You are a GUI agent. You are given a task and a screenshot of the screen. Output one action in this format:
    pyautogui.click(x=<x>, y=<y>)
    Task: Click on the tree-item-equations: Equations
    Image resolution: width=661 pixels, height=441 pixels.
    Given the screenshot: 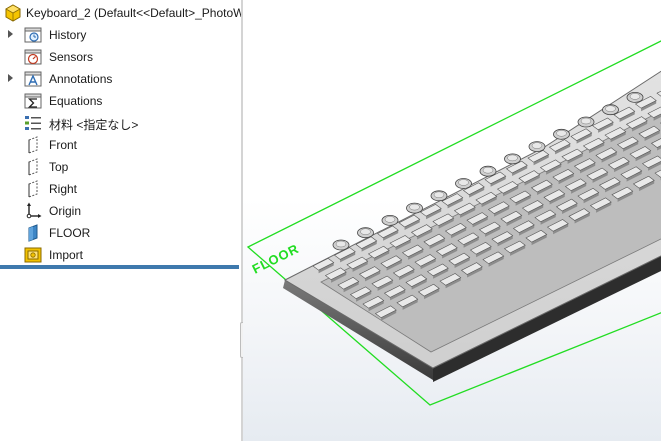 What is the action you would take?
    pyautogui.click(x=120, y=101)
    